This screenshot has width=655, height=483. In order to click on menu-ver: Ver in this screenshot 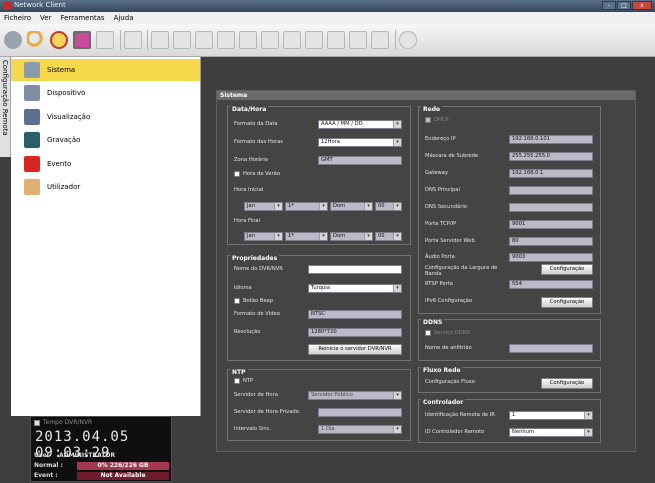, I will do `click(45, 18)`.